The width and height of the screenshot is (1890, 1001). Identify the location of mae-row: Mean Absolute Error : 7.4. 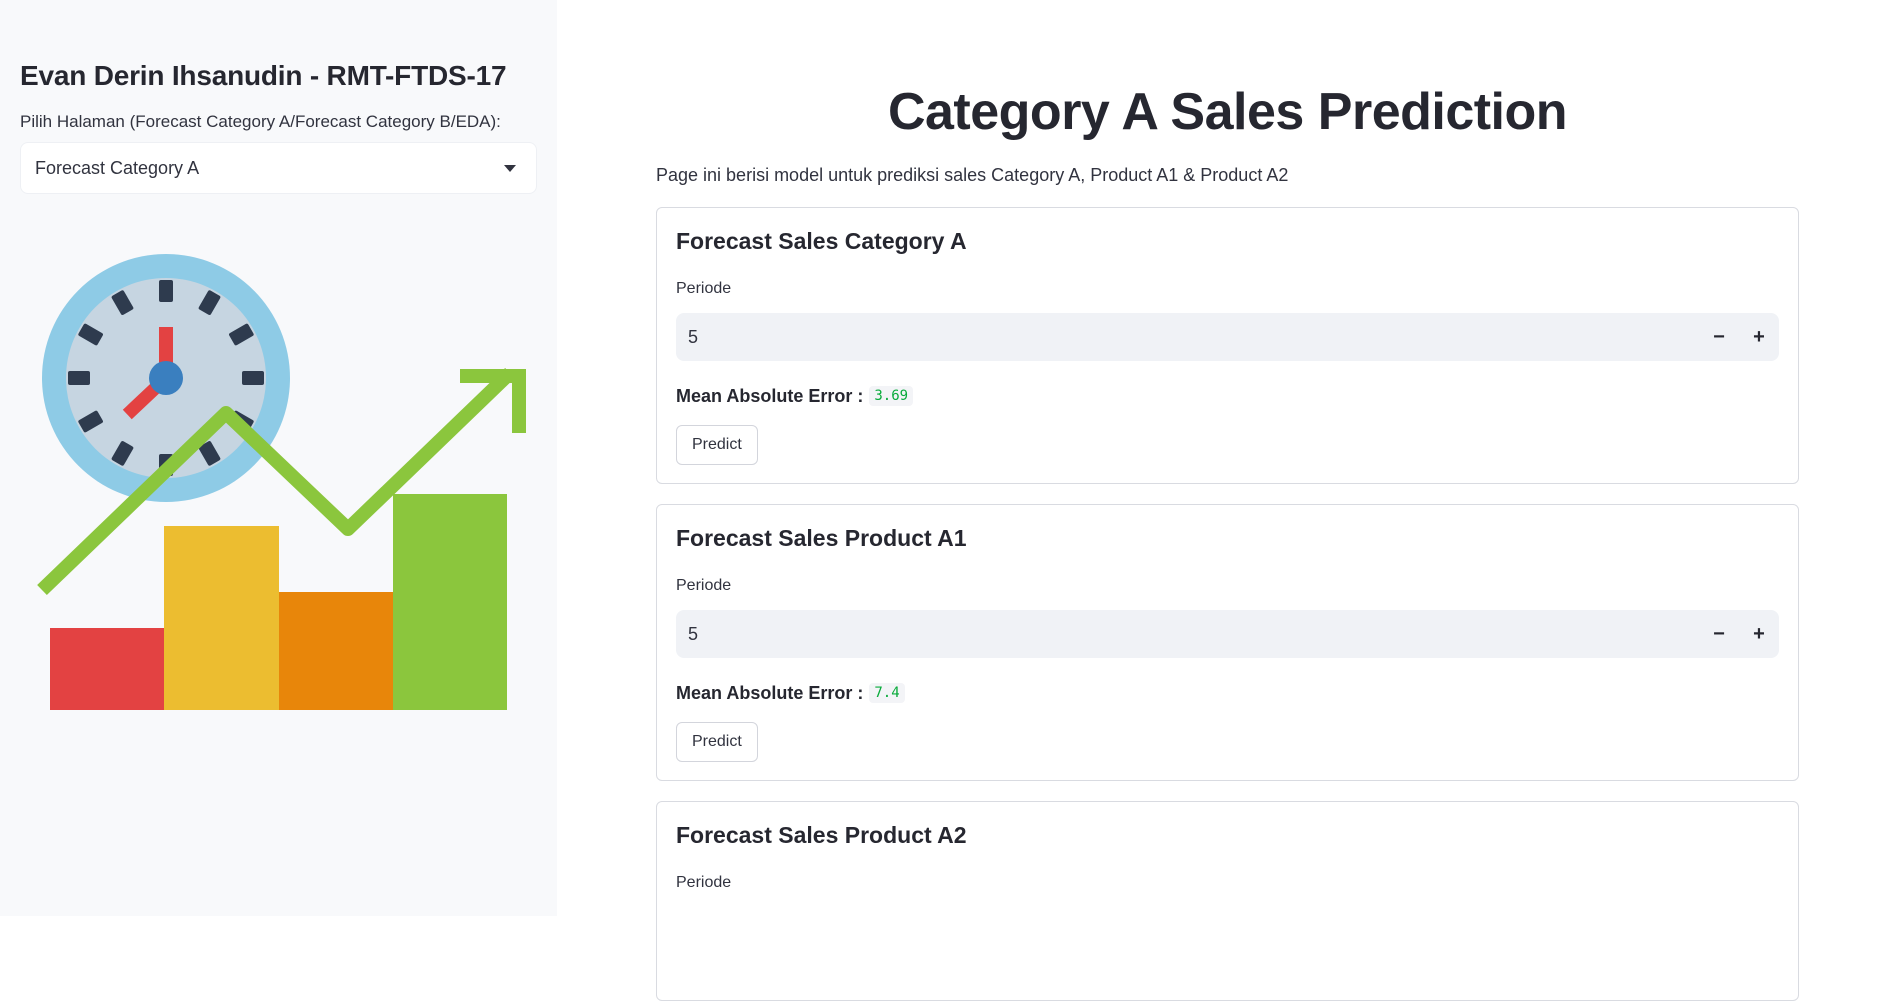
(1227, 693).